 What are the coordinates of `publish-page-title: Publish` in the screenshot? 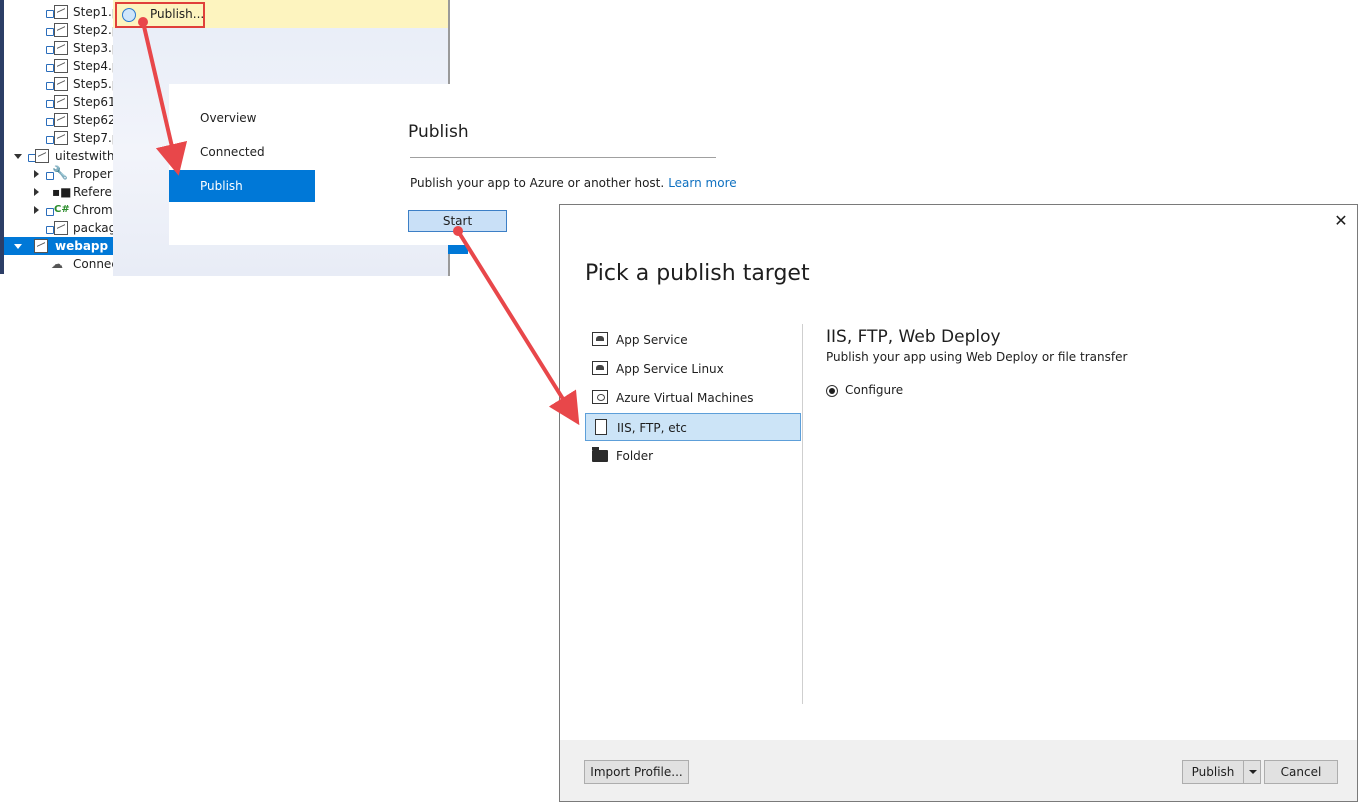 It's located at (438, 132).